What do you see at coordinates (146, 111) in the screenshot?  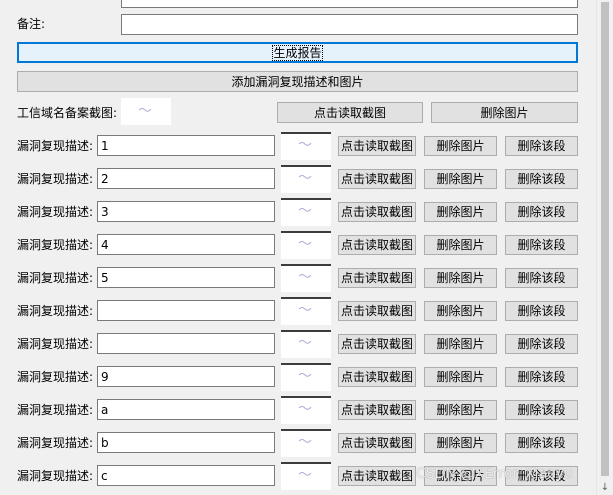 I see `icp-screenshot-thumbnail` at bounding box center [146, 111].